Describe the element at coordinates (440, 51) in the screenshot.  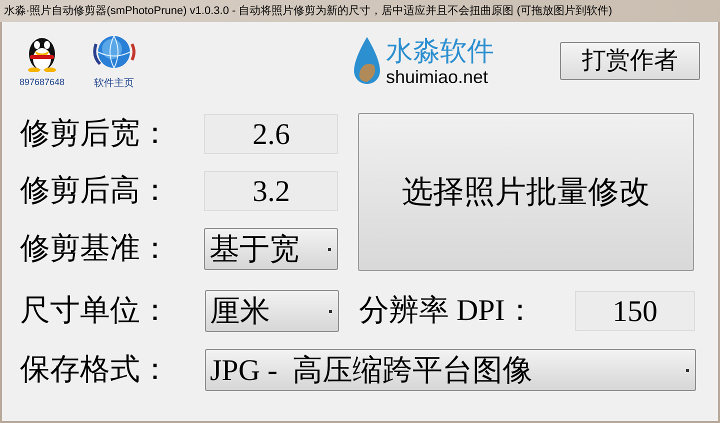
I see `logo-name: 水淼软件` at that location.